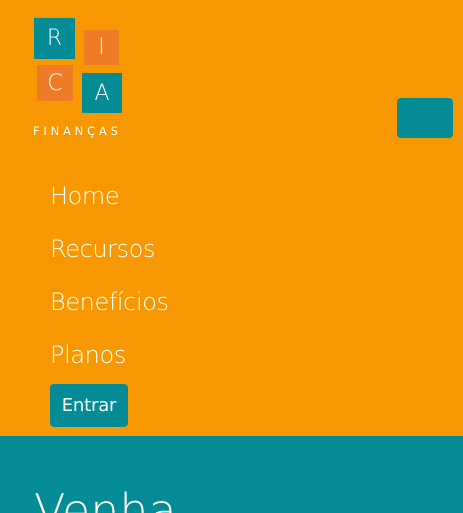 The height and width of the screenshot is (513, 463). Describe the element at coordinates (425, 118) in the screenshot. I see `menu-toggle-button` at that location.